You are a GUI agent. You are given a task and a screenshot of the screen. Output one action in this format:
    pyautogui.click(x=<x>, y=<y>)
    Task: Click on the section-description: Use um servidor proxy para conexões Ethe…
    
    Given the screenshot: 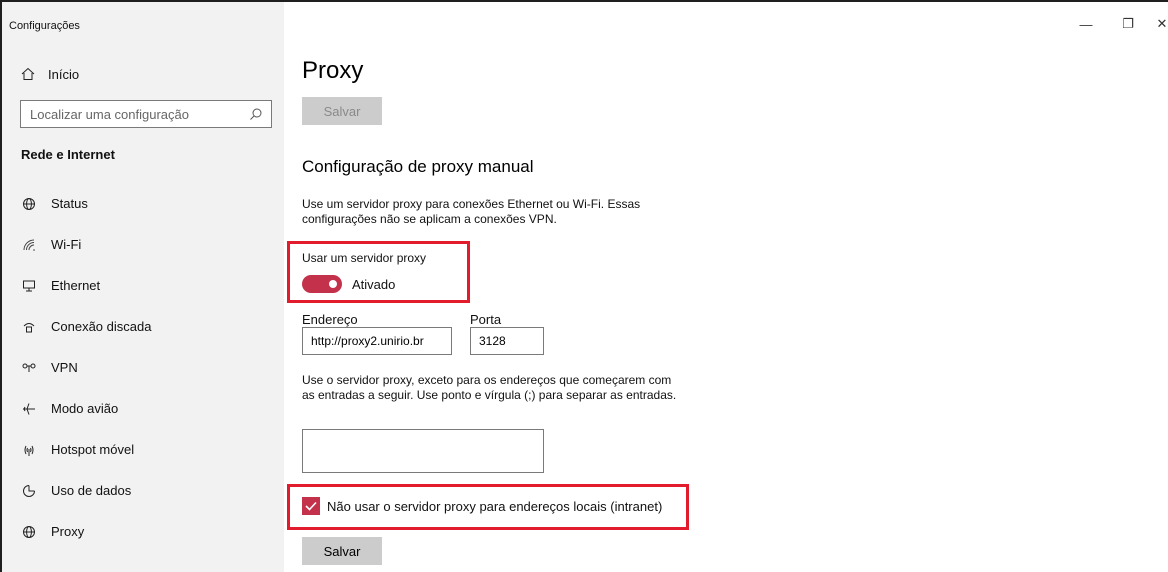 What is the action you would take?
    pyautogui.click(x=471, y=211)
    